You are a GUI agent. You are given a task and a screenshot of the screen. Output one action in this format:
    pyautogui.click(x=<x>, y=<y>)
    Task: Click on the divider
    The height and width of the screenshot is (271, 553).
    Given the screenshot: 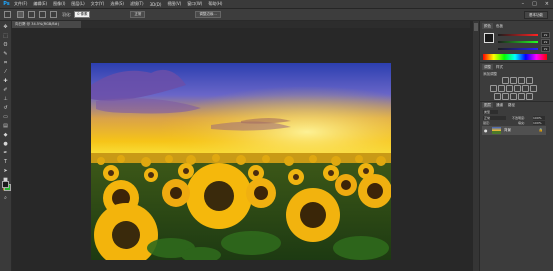 What is the action you would take?
    pyautogui.click(x=516, y=62)
    